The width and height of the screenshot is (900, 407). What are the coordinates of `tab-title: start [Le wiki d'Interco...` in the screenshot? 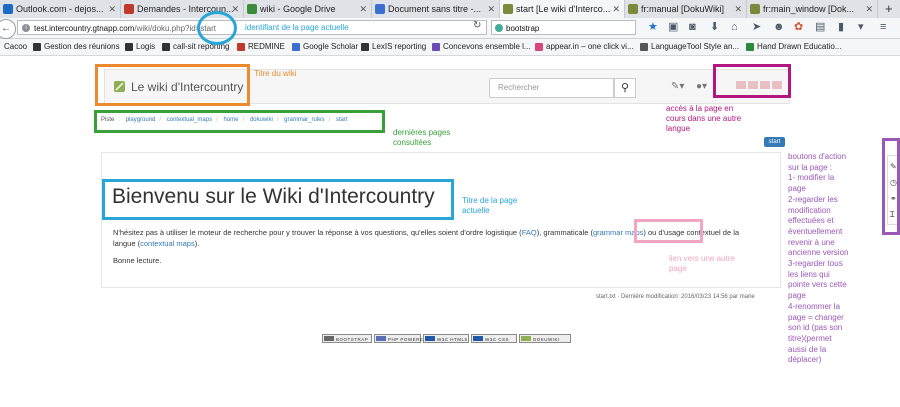 It's located at (563, 9).